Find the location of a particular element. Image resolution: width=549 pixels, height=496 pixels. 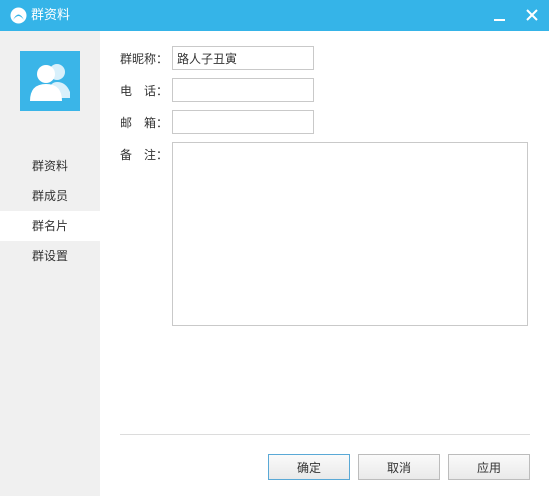

cancel-button: 取消 is located at coordinates (399, 467).